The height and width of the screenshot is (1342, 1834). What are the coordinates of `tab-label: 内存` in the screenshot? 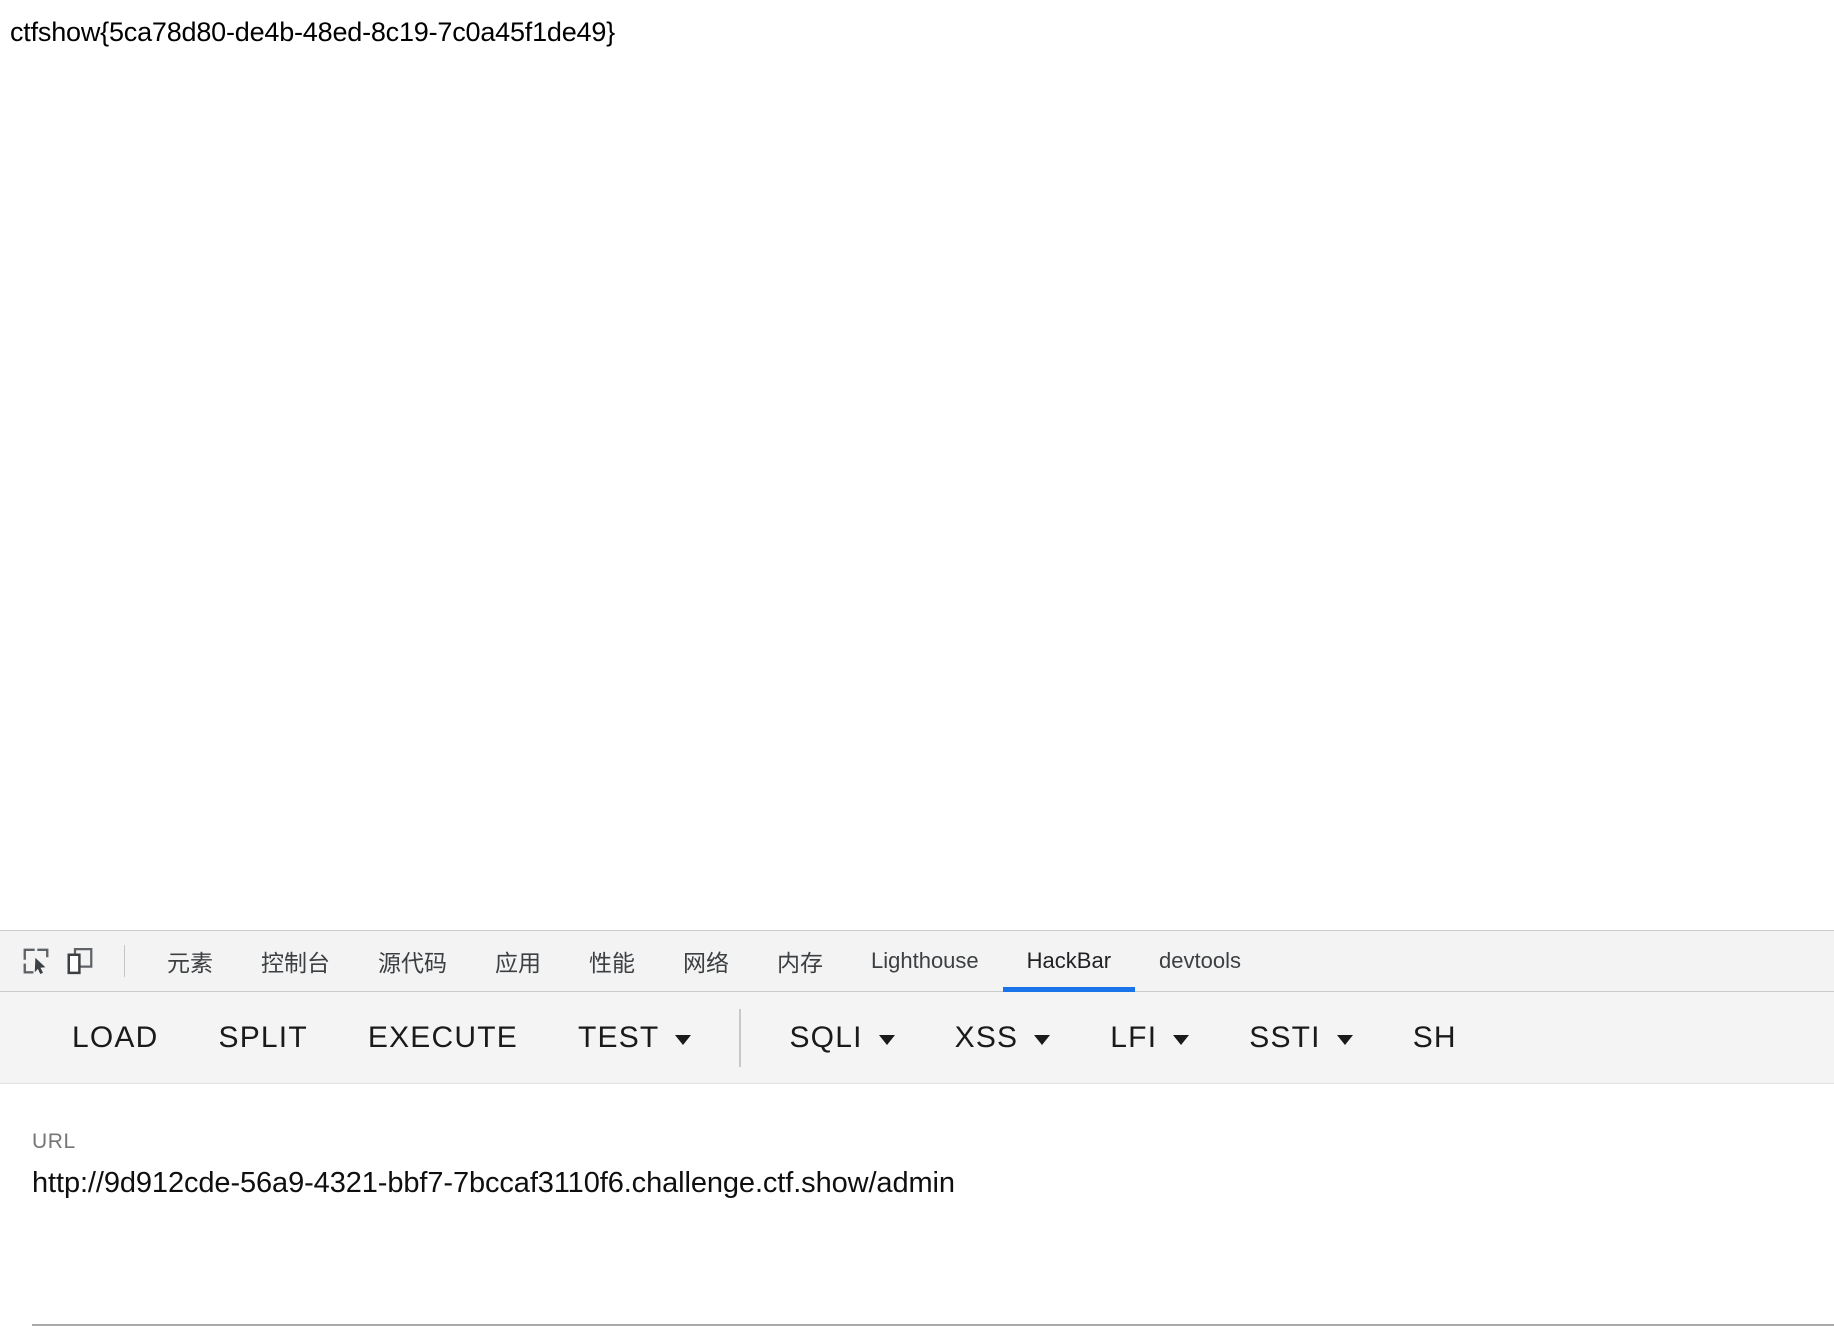 It's located at (800, 963).